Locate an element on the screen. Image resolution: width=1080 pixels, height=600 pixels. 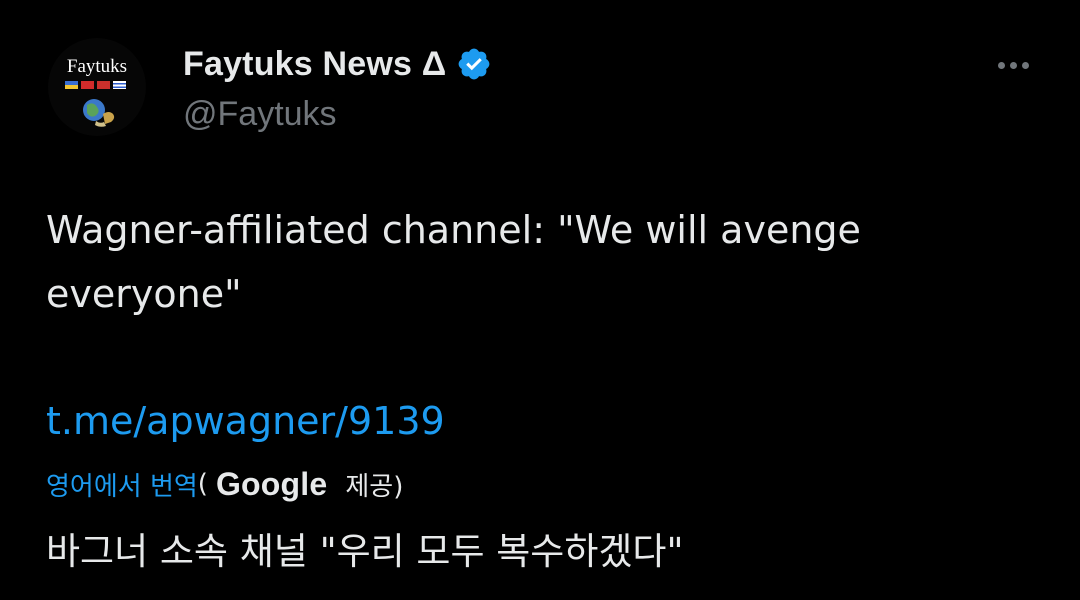
author-name: Faytuks News Δ is located at coordinates (314, 64).